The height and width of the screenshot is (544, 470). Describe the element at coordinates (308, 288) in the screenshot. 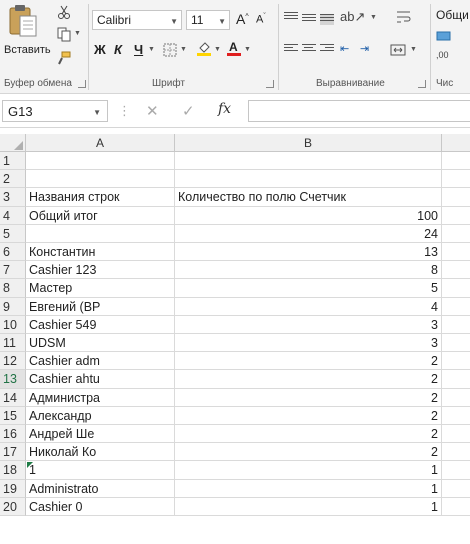

I see `cell-b: 5` at that location.